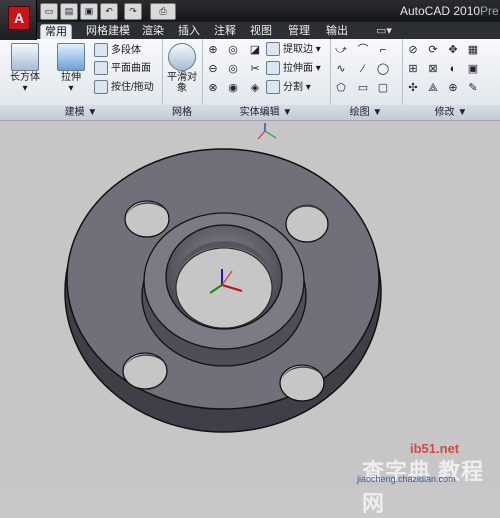 This screenshot has height=518, width=500. Describe the element at coordinates (433, 50) in the screenshot. I see `rotate-icon: ⟳` at that location.